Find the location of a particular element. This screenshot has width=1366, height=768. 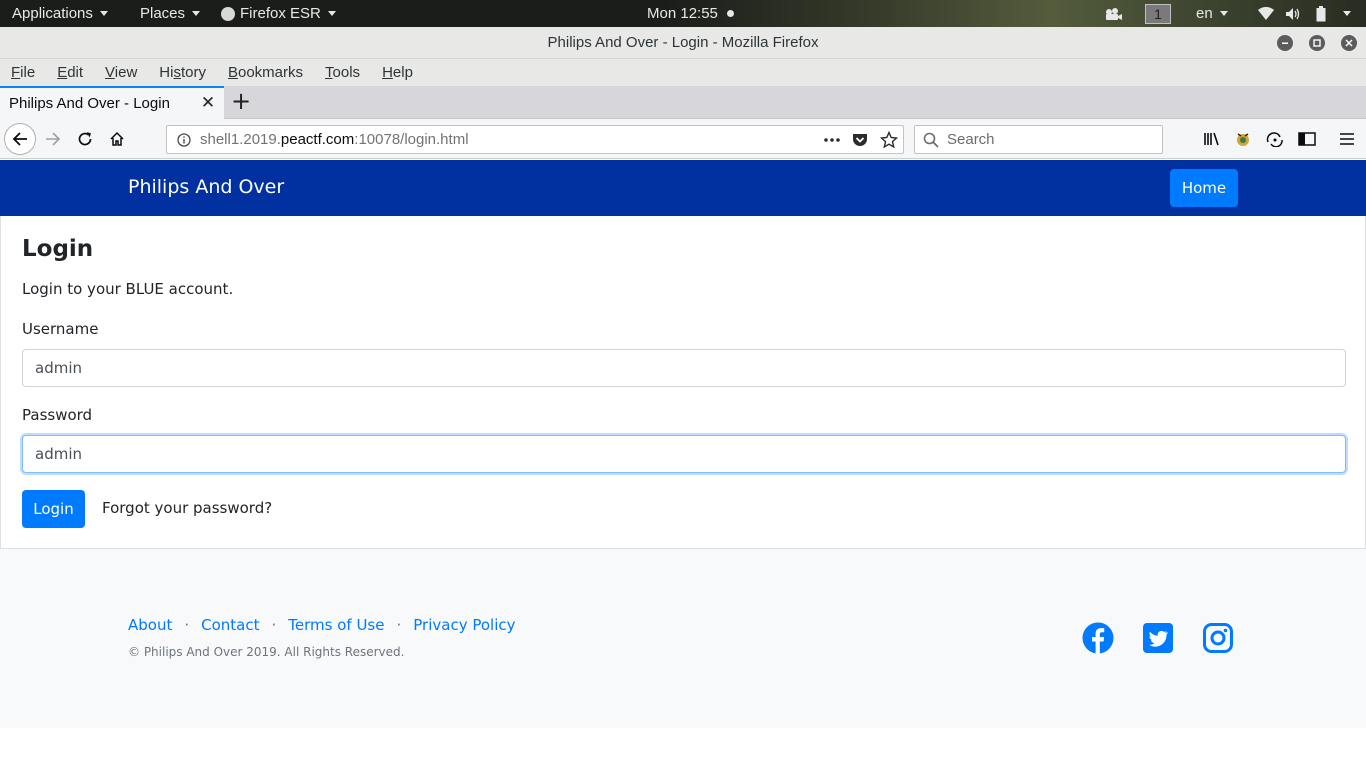

close-window-button is located at coordinates (1349, 43).